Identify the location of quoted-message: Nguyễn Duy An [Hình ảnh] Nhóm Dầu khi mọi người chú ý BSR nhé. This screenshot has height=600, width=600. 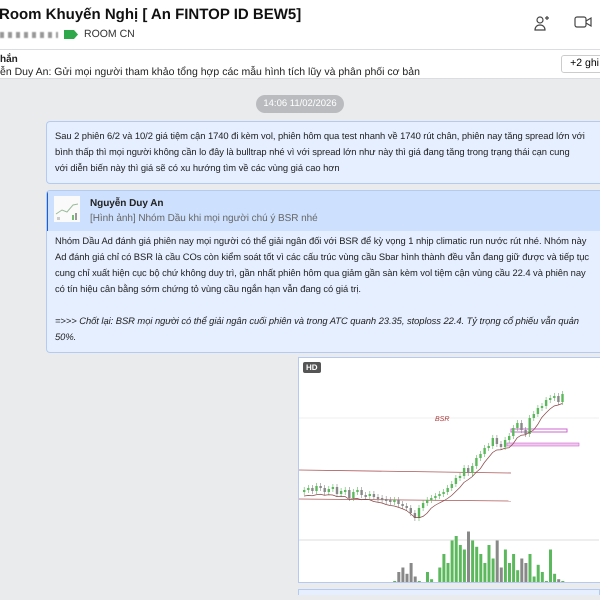
(323, 211).